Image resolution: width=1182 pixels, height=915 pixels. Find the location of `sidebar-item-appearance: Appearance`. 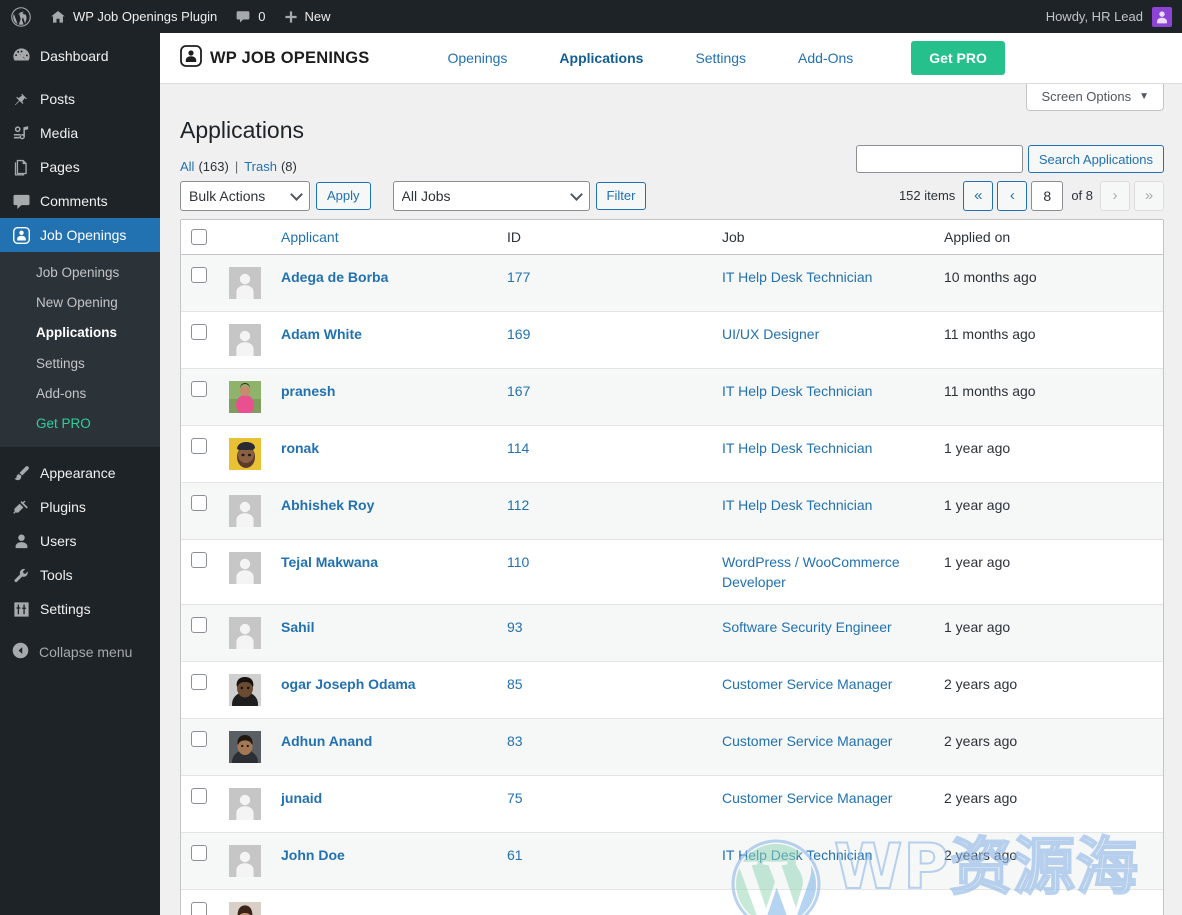

sidebar-item-appearance: Appearance is located at coordinates (80, 473).